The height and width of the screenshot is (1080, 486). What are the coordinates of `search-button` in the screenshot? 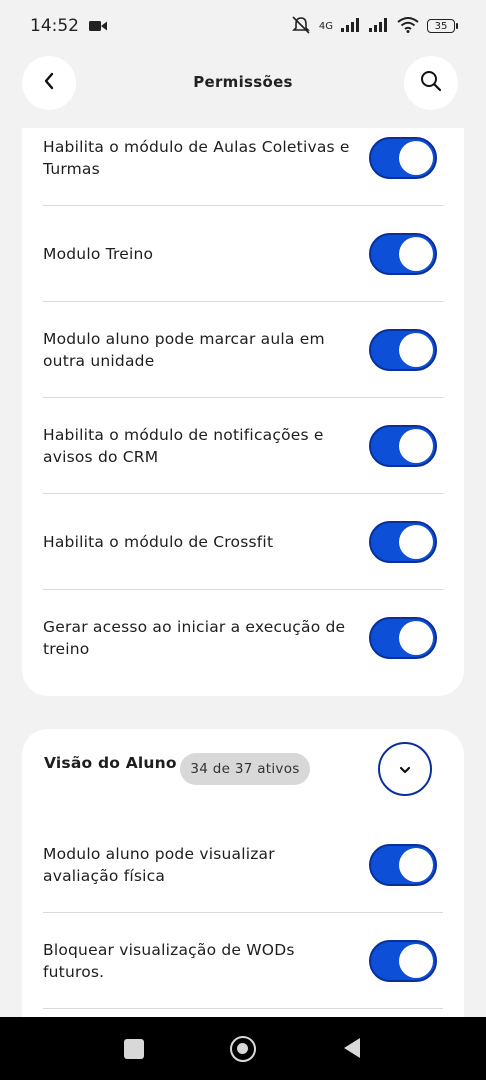 It's located at (431, 83).